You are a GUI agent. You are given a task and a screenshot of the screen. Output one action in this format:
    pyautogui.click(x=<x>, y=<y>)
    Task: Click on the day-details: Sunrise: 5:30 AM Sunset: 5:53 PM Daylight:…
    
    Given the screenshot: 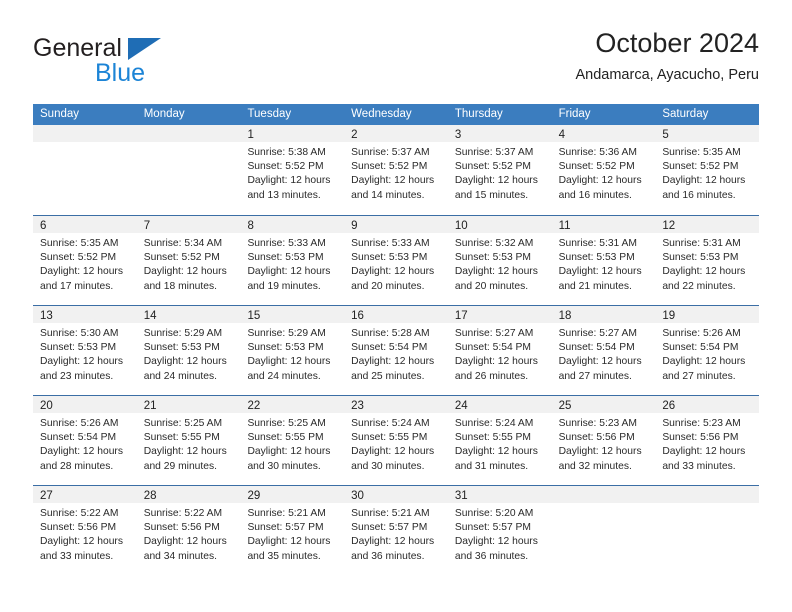 What is the action you would take?
    pyautogui.click(x=85, y=353)
    